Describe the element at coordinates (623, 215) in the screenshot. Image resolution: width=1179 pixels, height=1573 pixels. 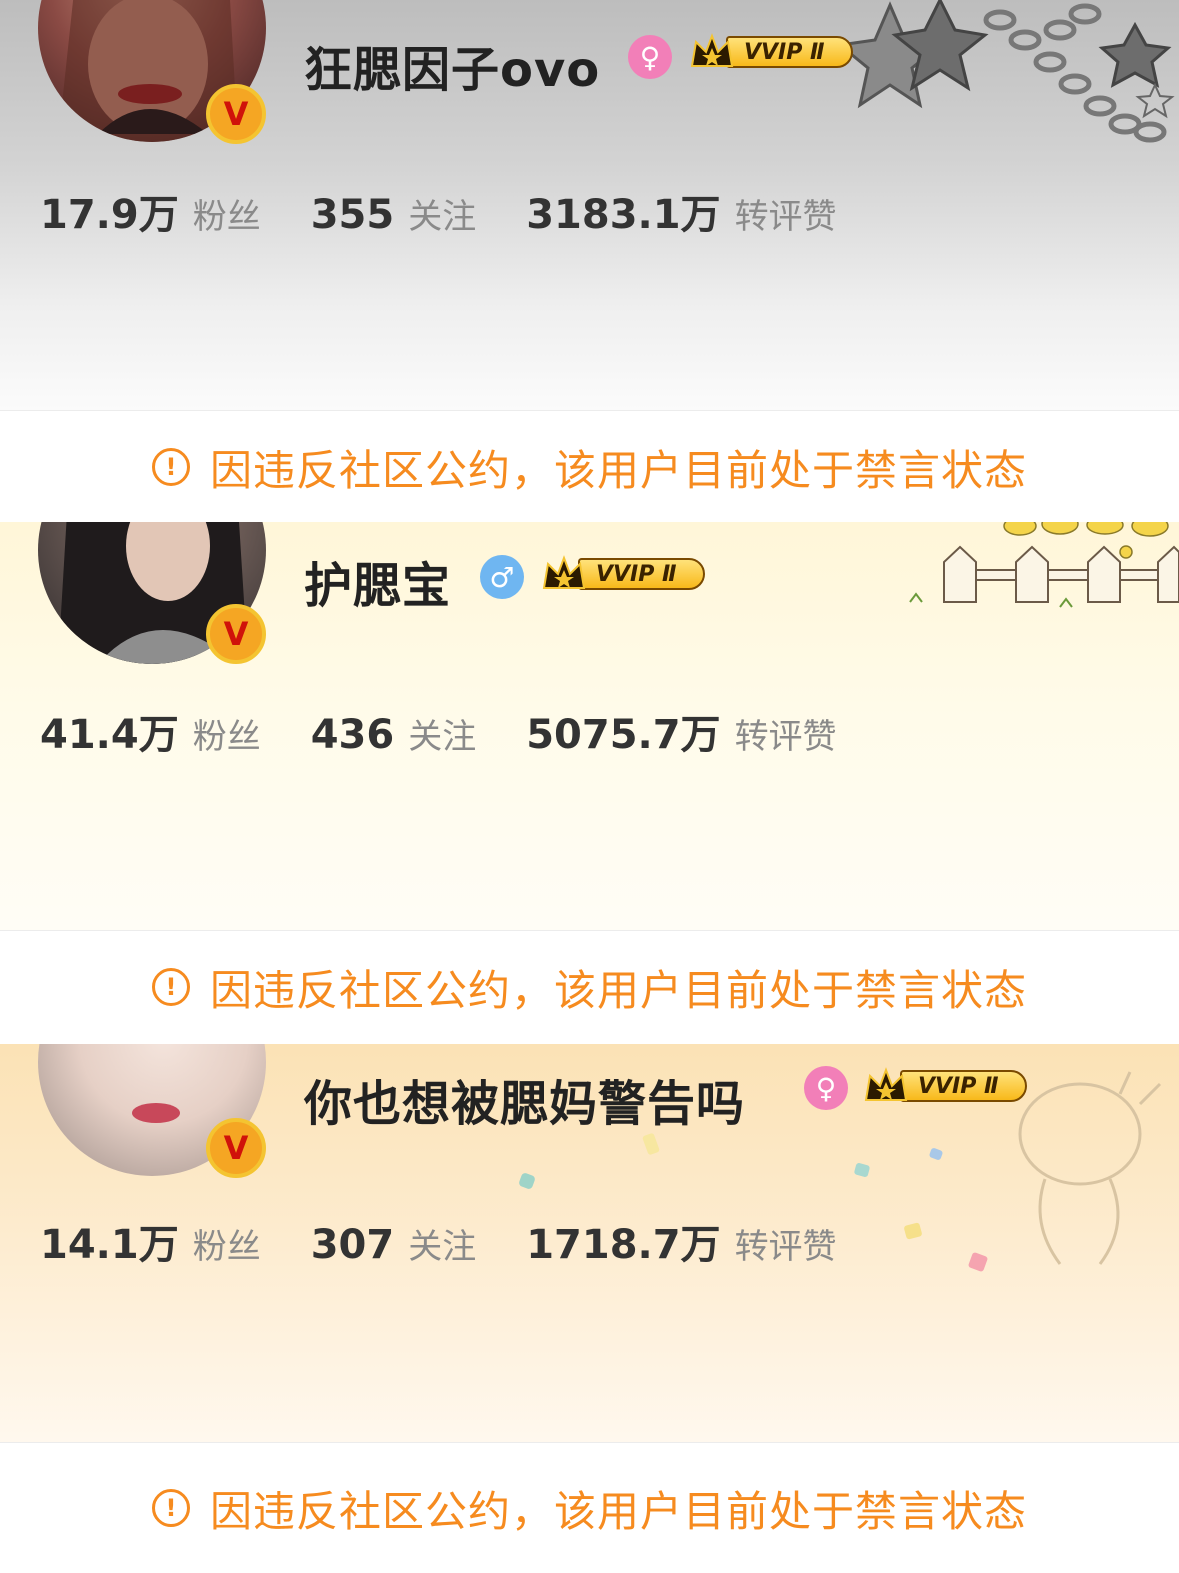
I see `likes-count: 3183.1万` at that location.